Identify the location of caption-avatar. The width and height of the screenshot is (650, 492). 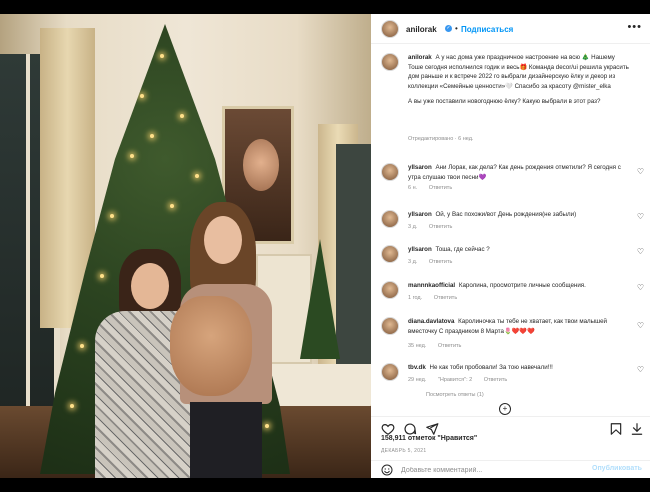
(390, 62).